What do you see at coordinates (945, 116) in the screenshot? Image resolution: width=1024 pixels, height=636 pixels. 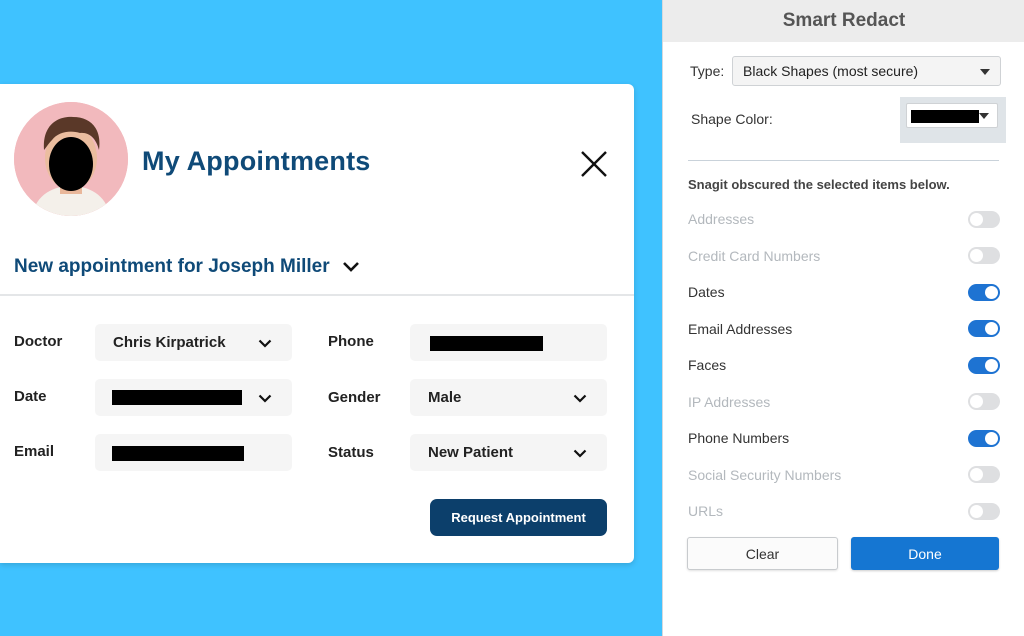 I see `color-swatch` at bounding box center [945, 116].